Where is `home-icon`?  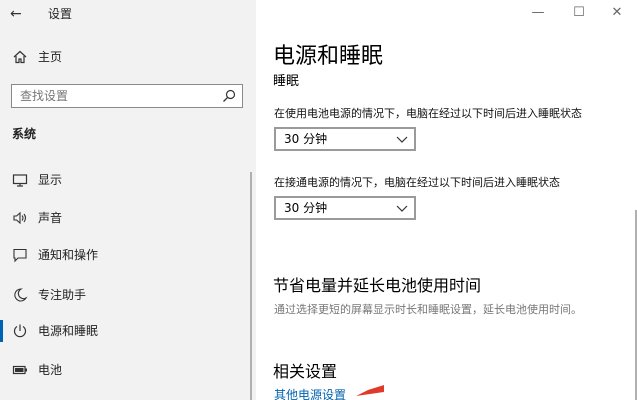
home-icon is located at coordinates (20, 57).